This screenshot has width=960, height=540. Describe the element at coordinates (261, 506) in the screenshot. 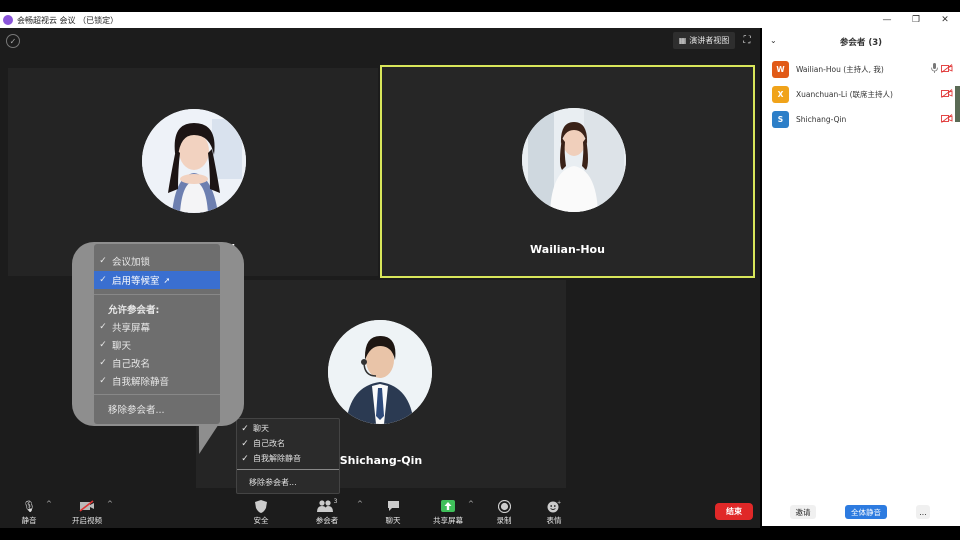

I see `shield-icon` at that location.